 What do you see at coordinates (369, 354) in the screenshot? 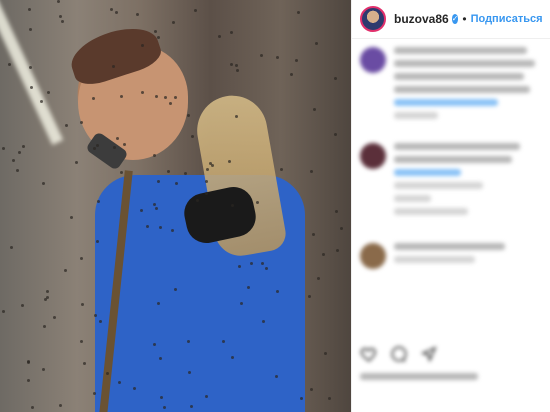
I see `heart-icon` at bounding box center [369, 354].